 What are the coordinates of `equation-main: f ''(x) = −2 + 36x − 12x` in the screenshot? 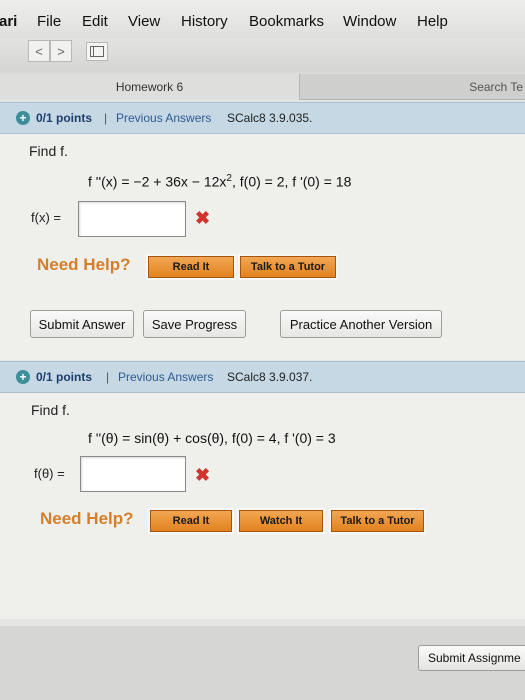 It's located at (157, 181).